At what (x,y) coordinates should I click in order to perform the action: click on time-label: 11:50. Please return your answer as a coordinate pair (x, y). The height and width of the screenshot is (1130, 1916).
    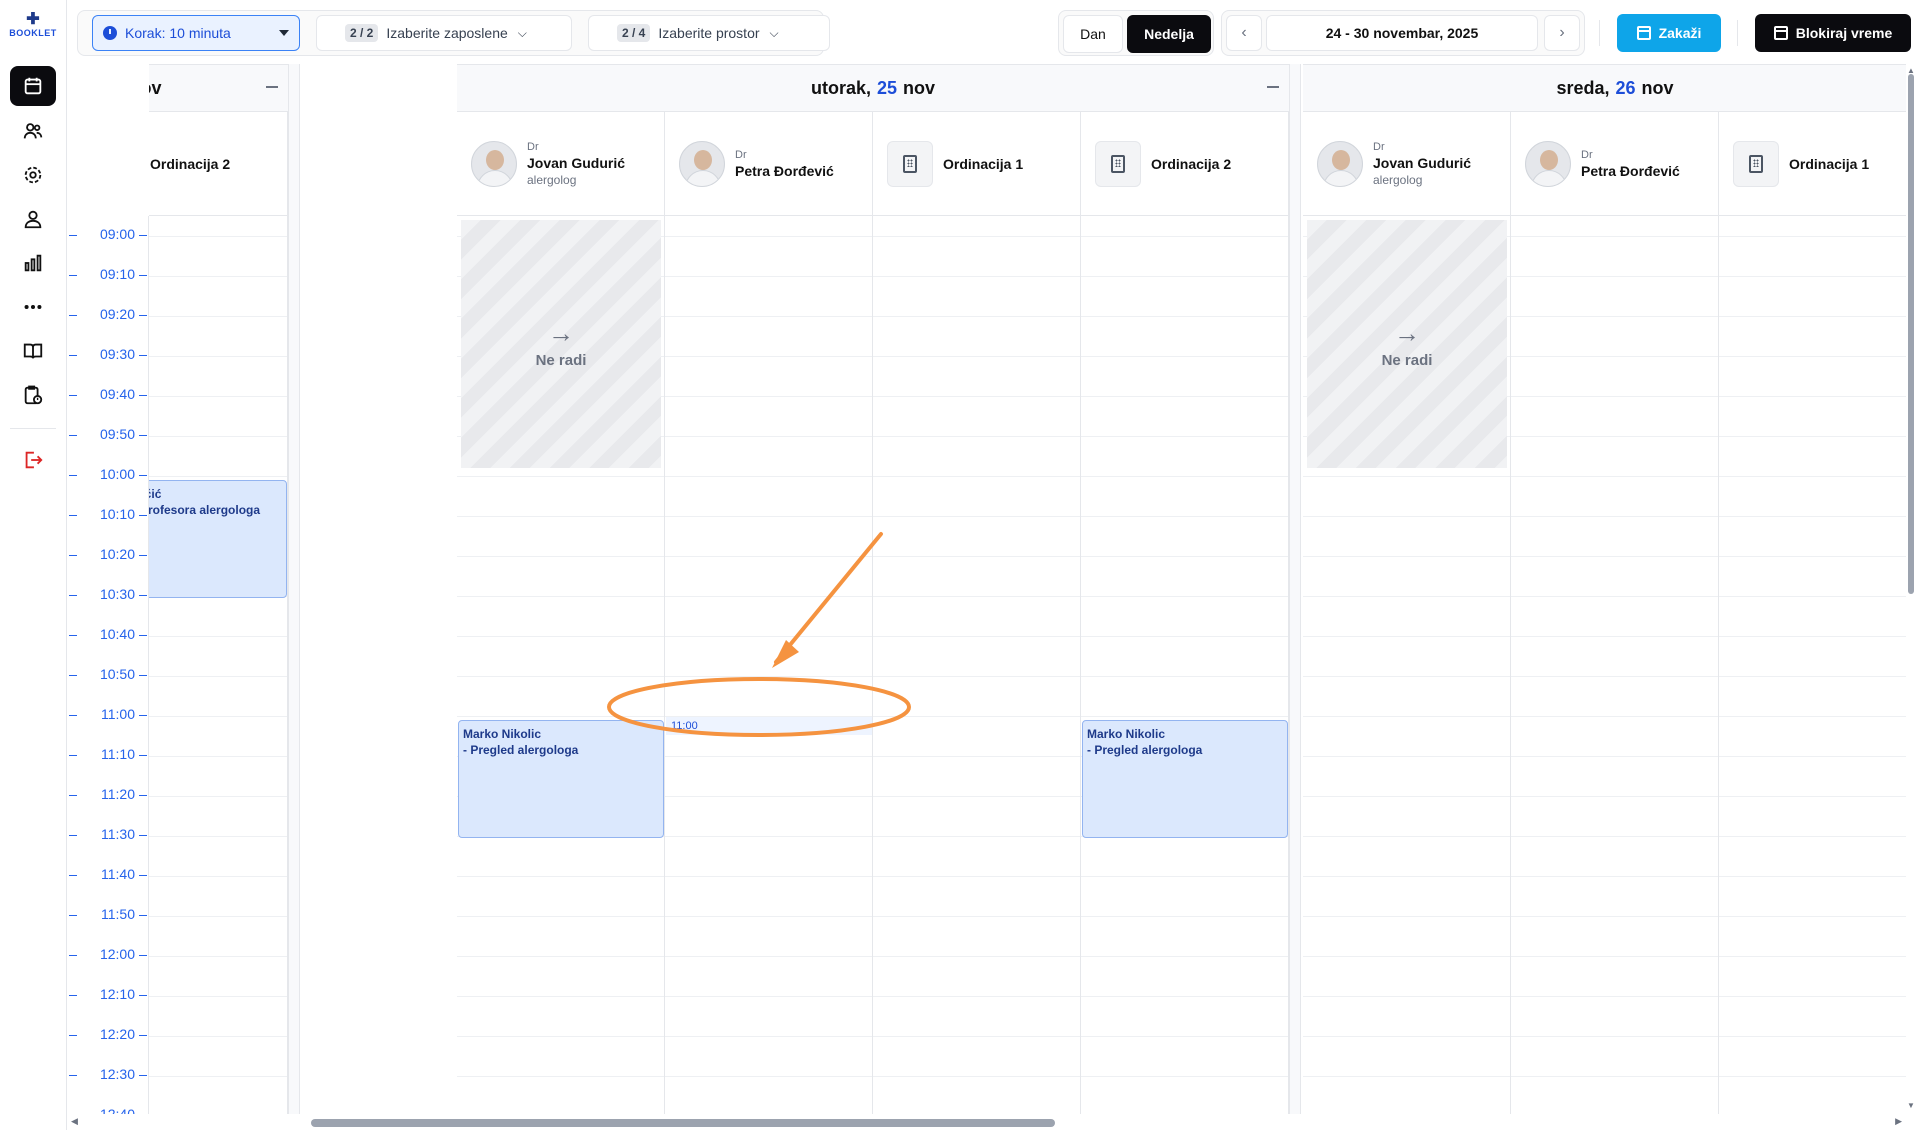
    Looking at the image, I should click on (108, 916).